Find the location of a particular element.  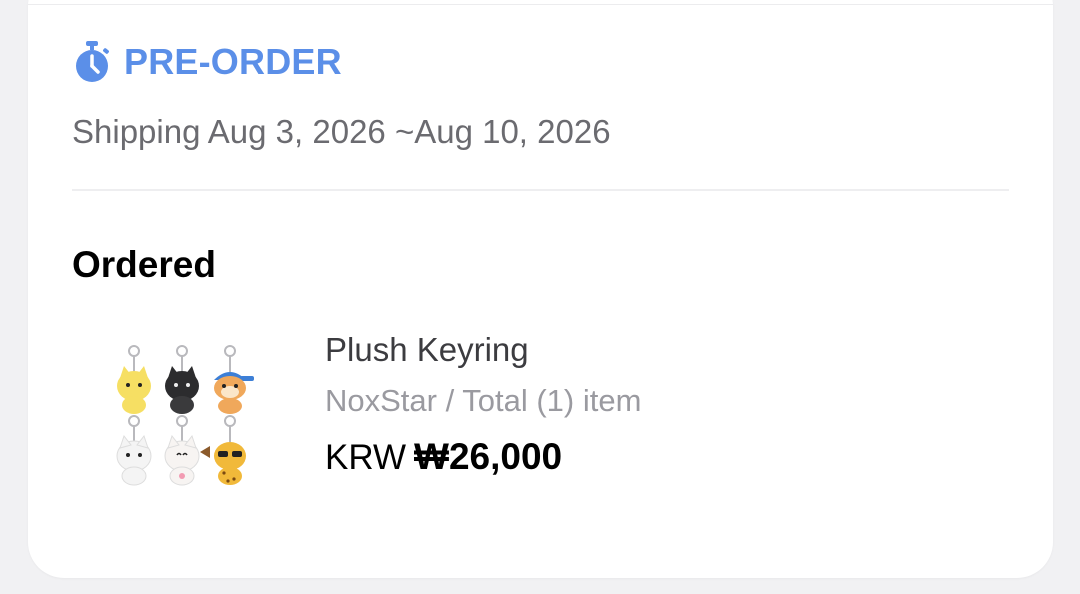

ordered-section-title: Ordered is located at coordinates (144, 264).